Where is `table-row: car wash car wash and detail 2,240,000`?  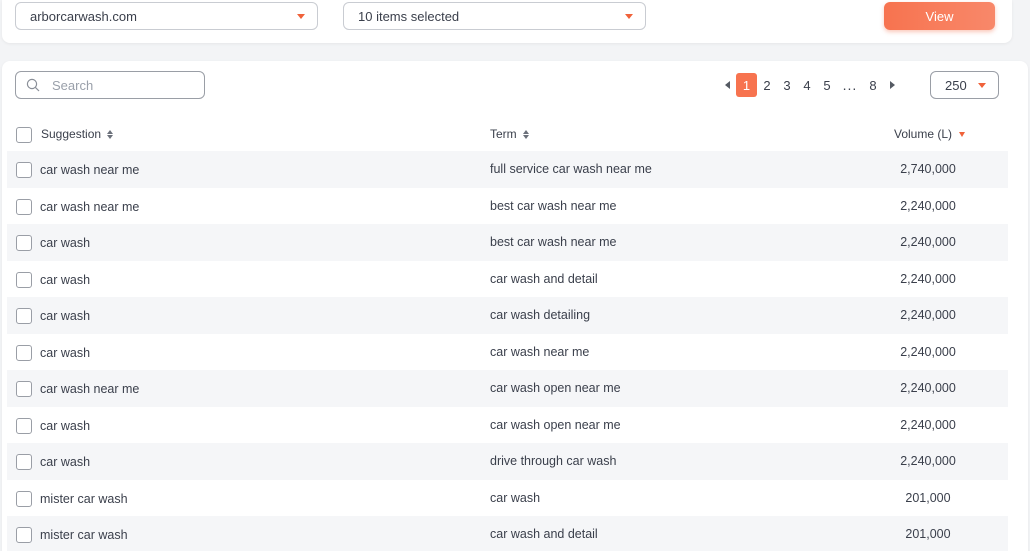 table-row: car wash car wash and detail 2,240,000 is located at coordinates (507, 279).